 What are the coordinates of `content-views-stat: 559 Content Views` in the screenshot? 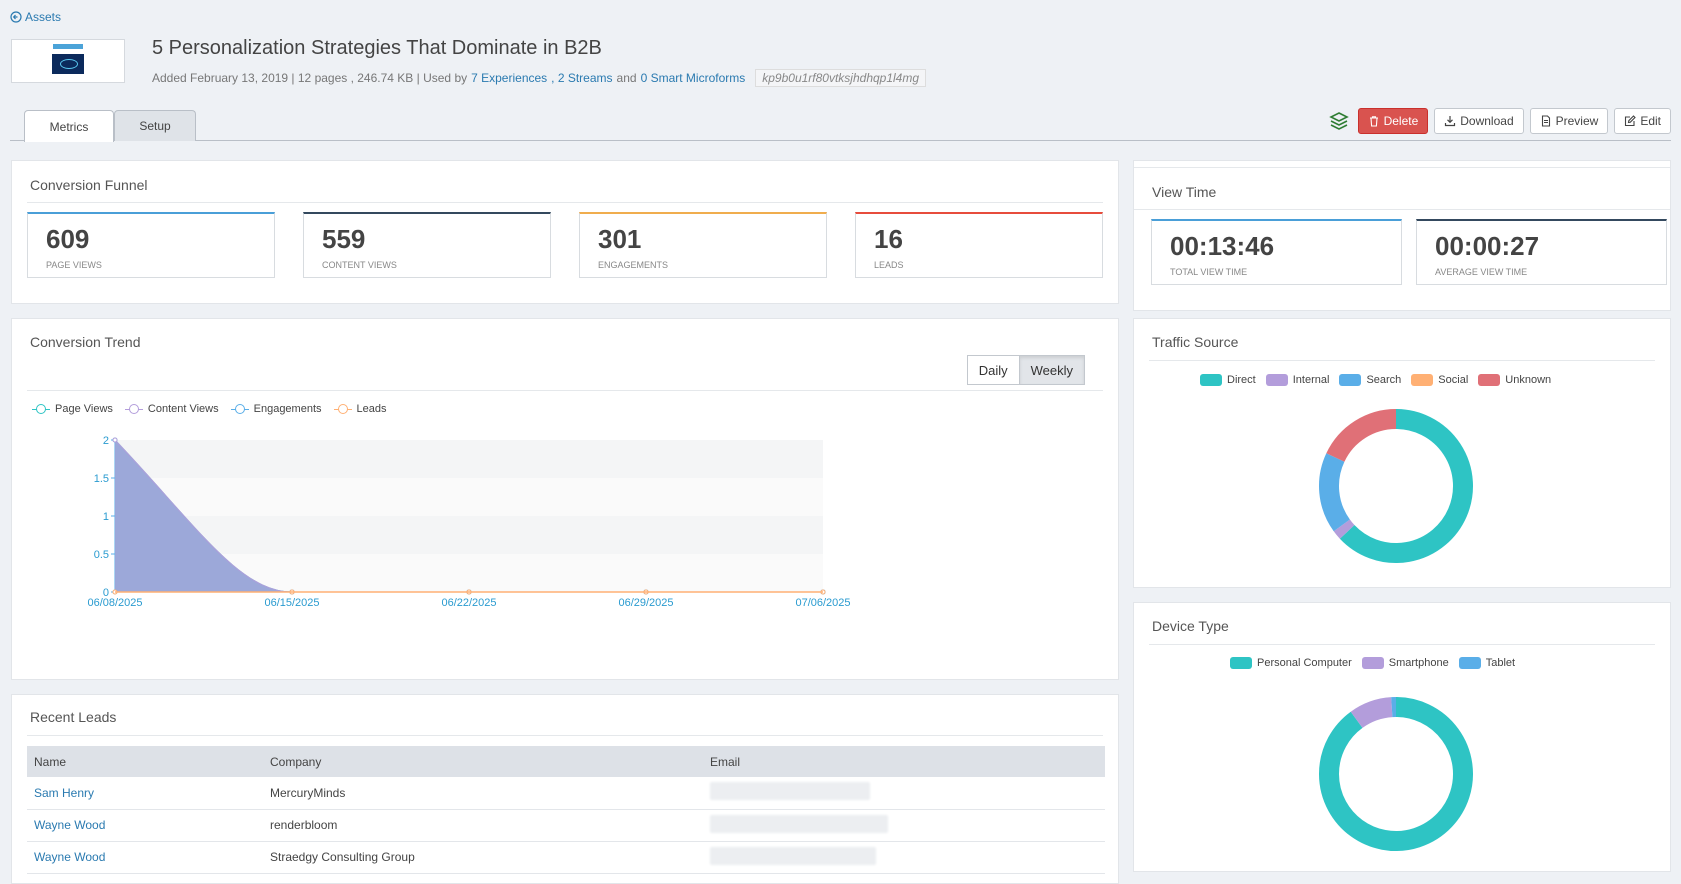 It's located at (427, 245).